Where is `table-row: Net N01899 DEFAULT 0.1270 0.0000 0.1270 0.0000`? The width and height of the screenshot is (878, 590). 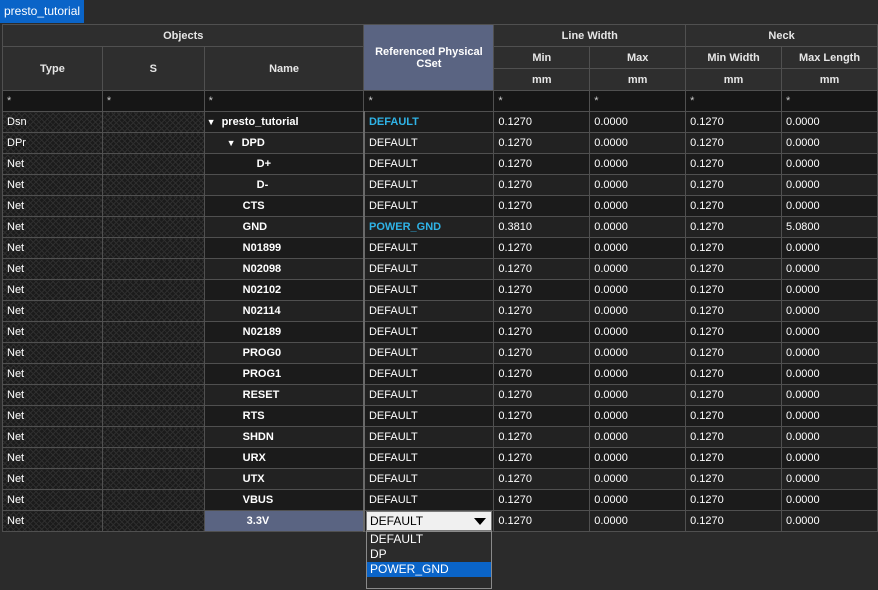
table-row: Net N01899 DEFAULT 0.1270 0.0000 0.1270 0.0000 is located at coordinates (440, 248).